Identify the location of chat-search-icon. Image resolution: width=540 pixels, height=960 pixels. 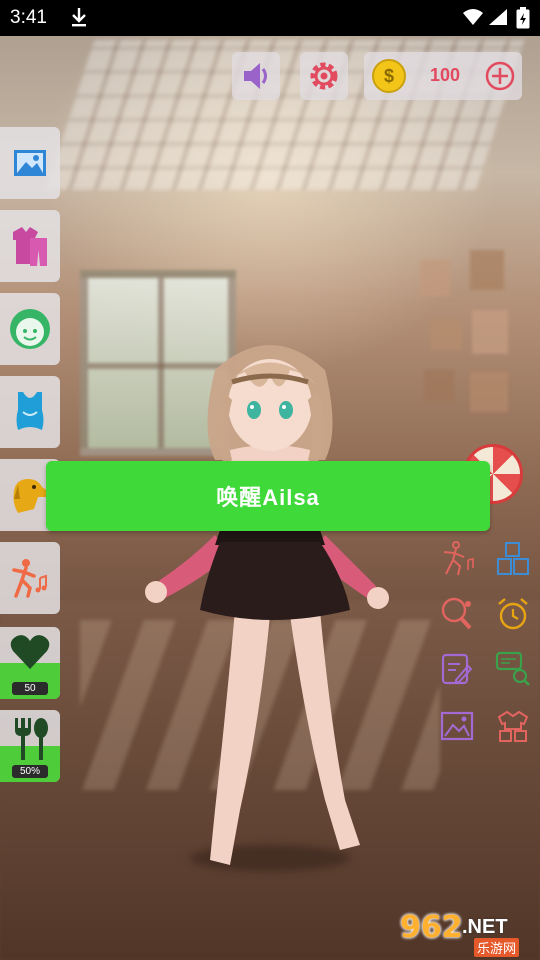
(512, 668).